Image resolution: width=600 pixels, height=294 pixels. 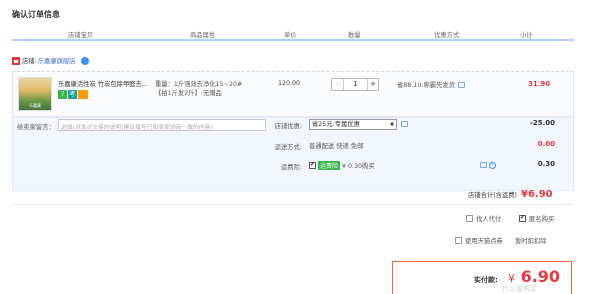 What do you see at coordinates (162, 125) in the screenshot?
I see `seller-memo-input: 选填(对本次交易的说明(建议填写已和卖家协商一致的内容)` at bounding box center [162, 125].